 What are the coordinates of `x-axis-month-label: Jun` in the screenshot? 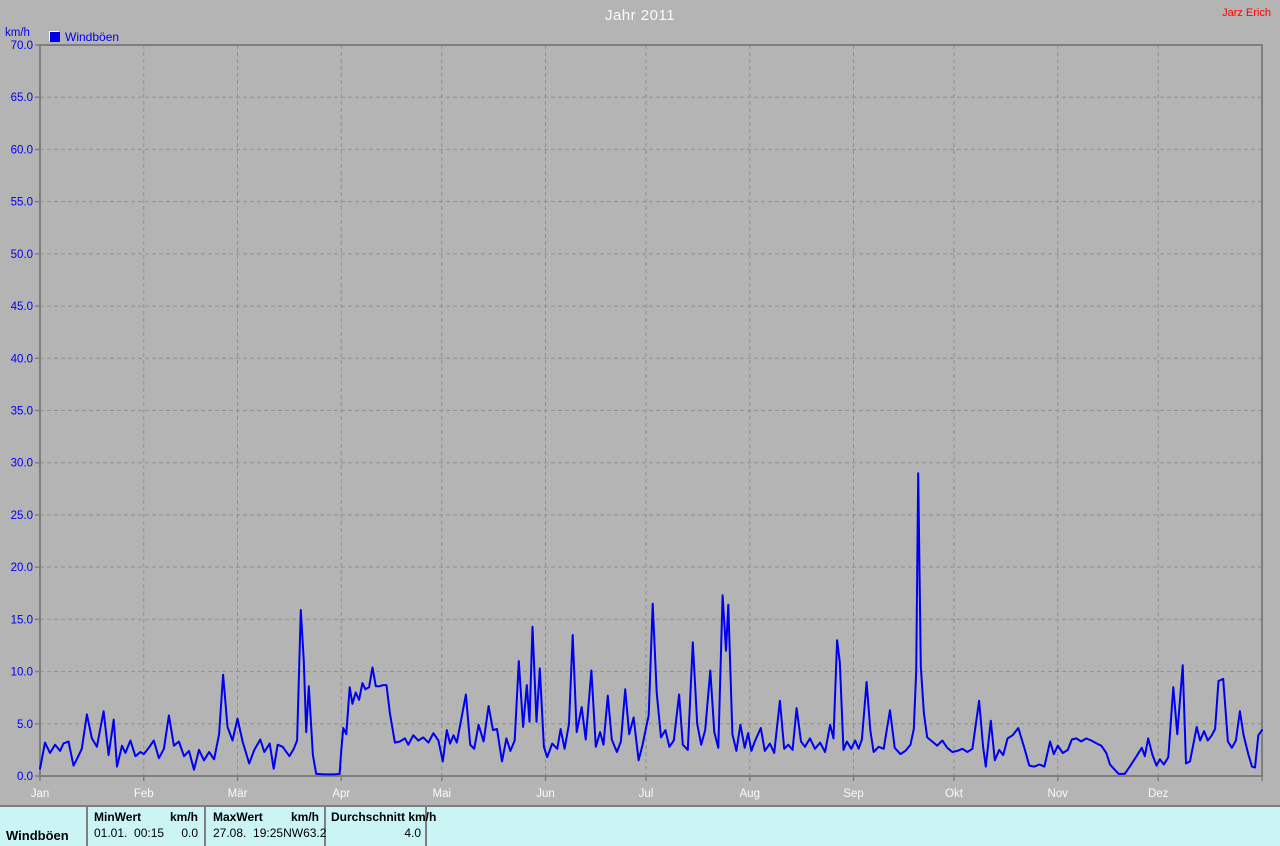 It's located at (545, 794).